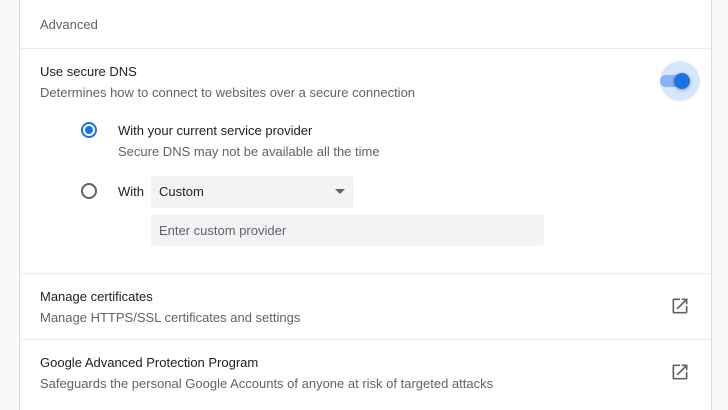 The height and width of the screenshot is (410, 728). Describe the element at coordinates (252, 192) in the screenshot. I see `provider-select: Custom` at that location.